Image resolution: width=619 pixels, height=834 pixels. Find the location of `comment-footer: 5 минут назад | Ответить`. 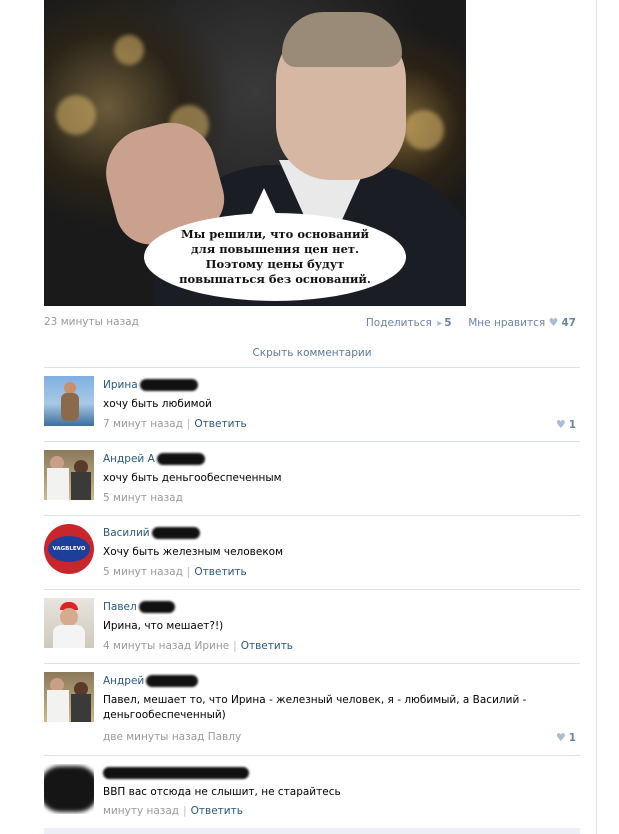

comment-footer: 5 минут назад | Ответить is located at coordinates (175, 572).